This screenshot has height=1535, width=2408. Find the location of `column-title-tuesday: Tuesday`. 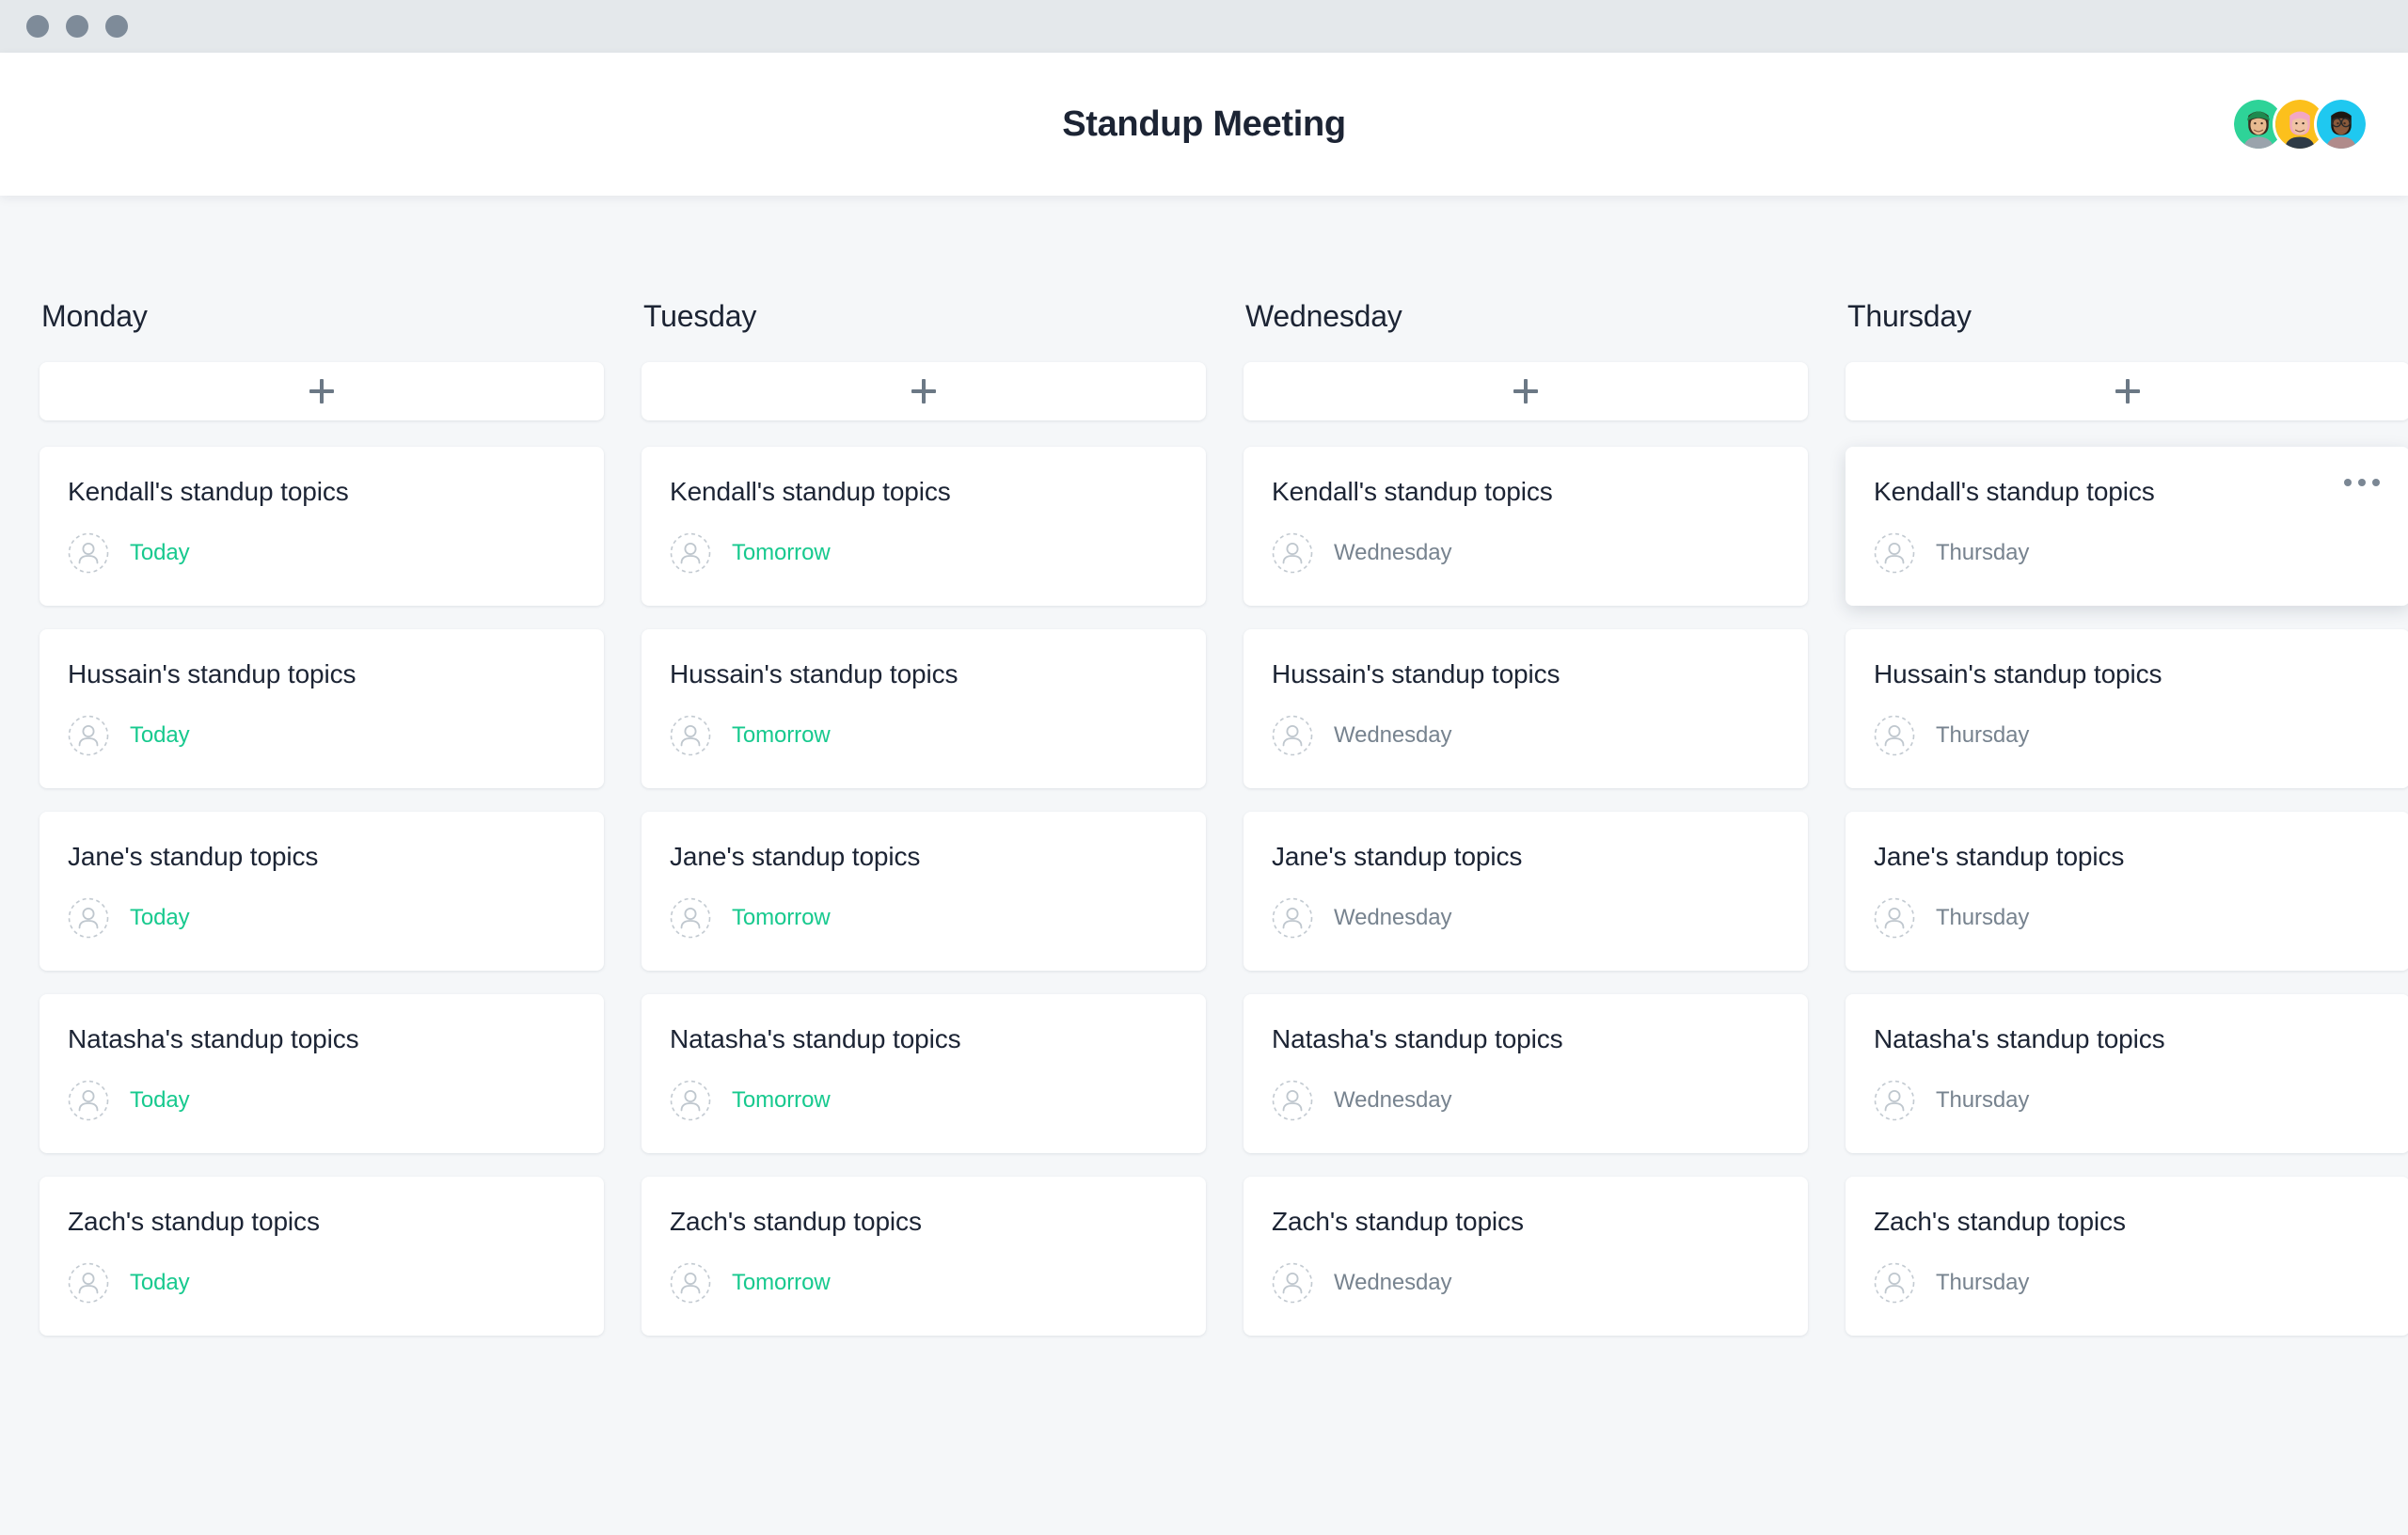

column-title-tuesday: Tuesday is located at coordinates (700, 316).